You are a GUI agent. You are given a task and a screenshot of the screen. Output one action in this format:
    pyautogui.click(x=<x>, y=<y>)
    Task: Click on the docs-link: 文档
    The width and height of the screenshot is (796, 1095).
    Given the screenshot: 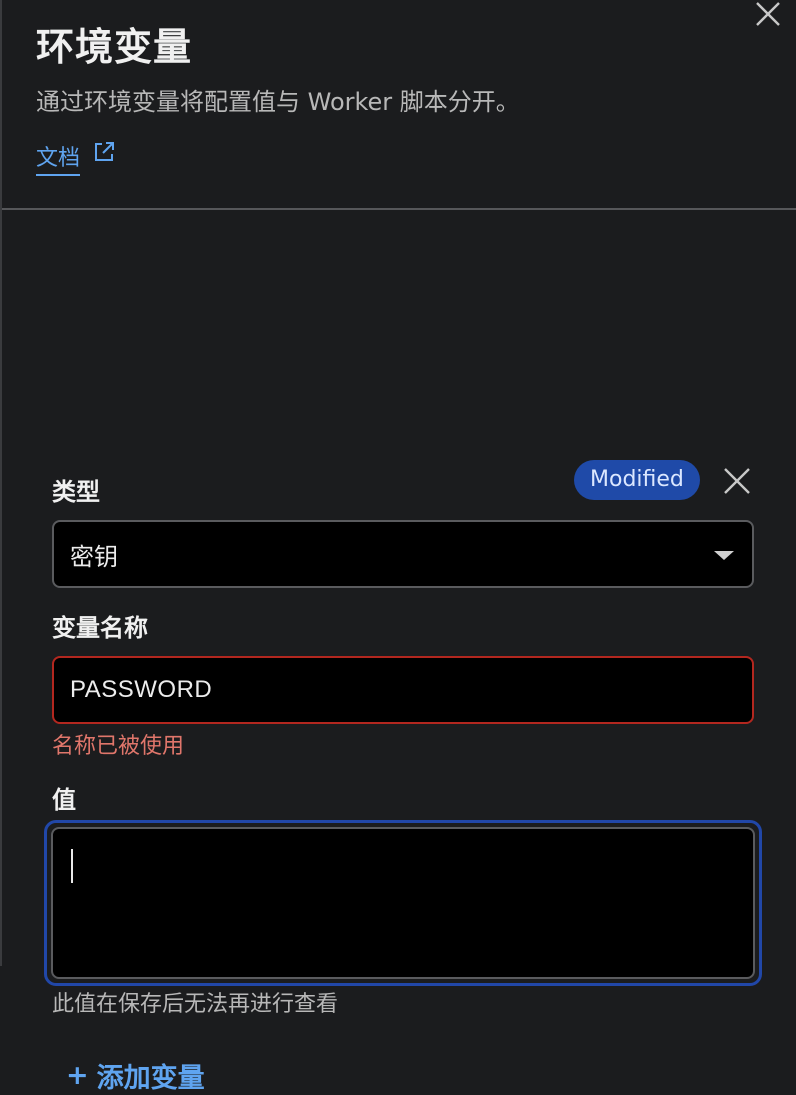 What is the action you would take?
    pyautogui.click(x=76, y=158)
    